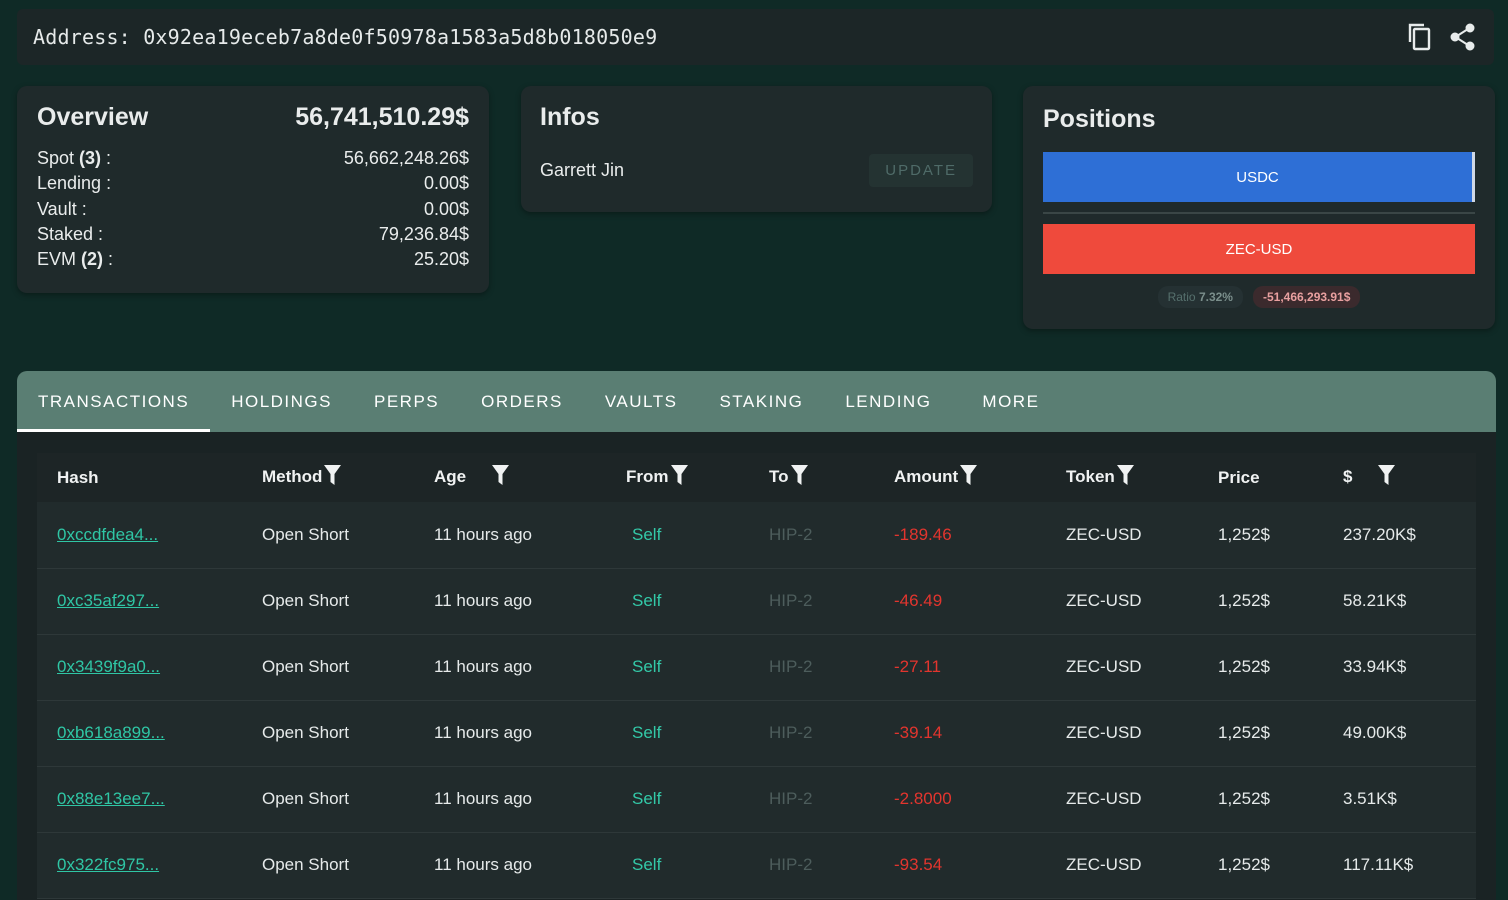 The height and width of the screenshot is (900, 1508). Describe the element at coordinates (960, 865) in the screenshot. I see `cell-amount: -93.54` at that location.